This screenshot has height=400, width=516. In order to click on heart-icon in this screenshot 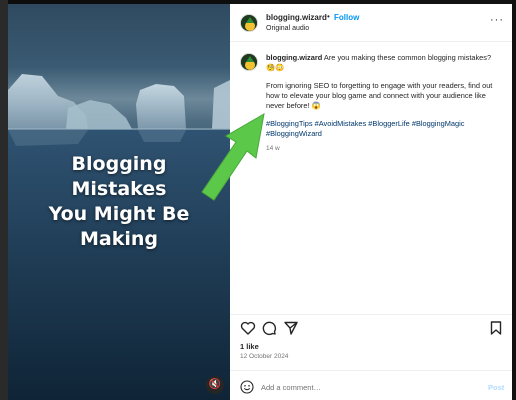, I will do `click(248, 328)`.